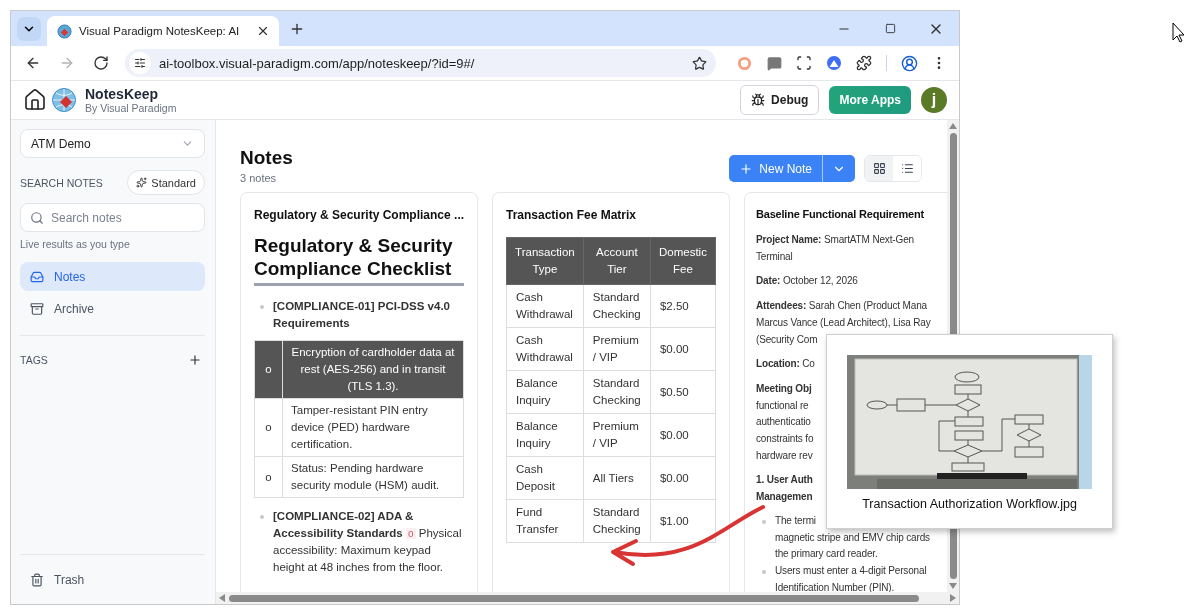 This screenshot has height=614, width=1194. I want to click on nav-item: Notes, so click(112, 276).